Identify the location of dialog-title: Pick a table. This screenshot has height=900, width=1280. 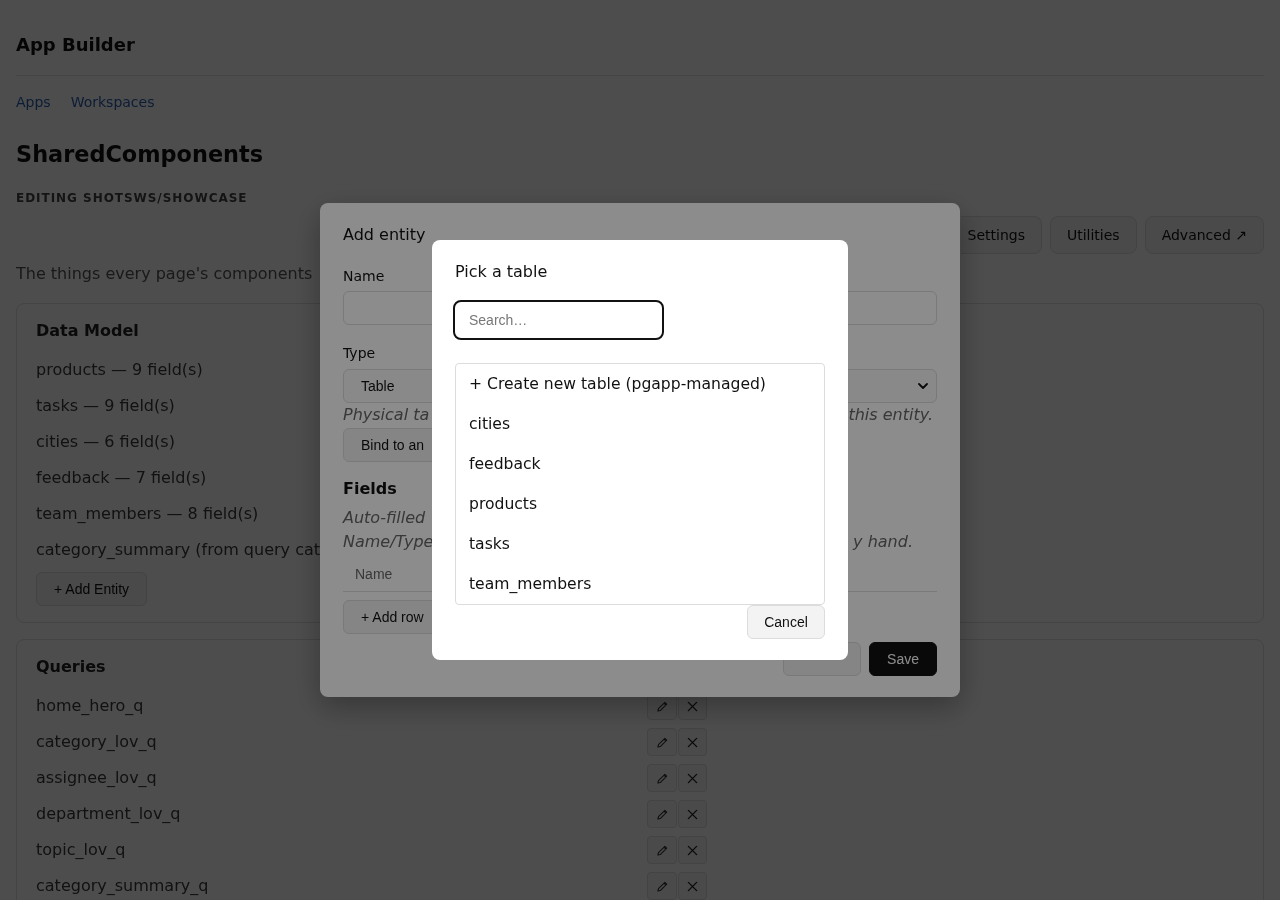
(501, 272).